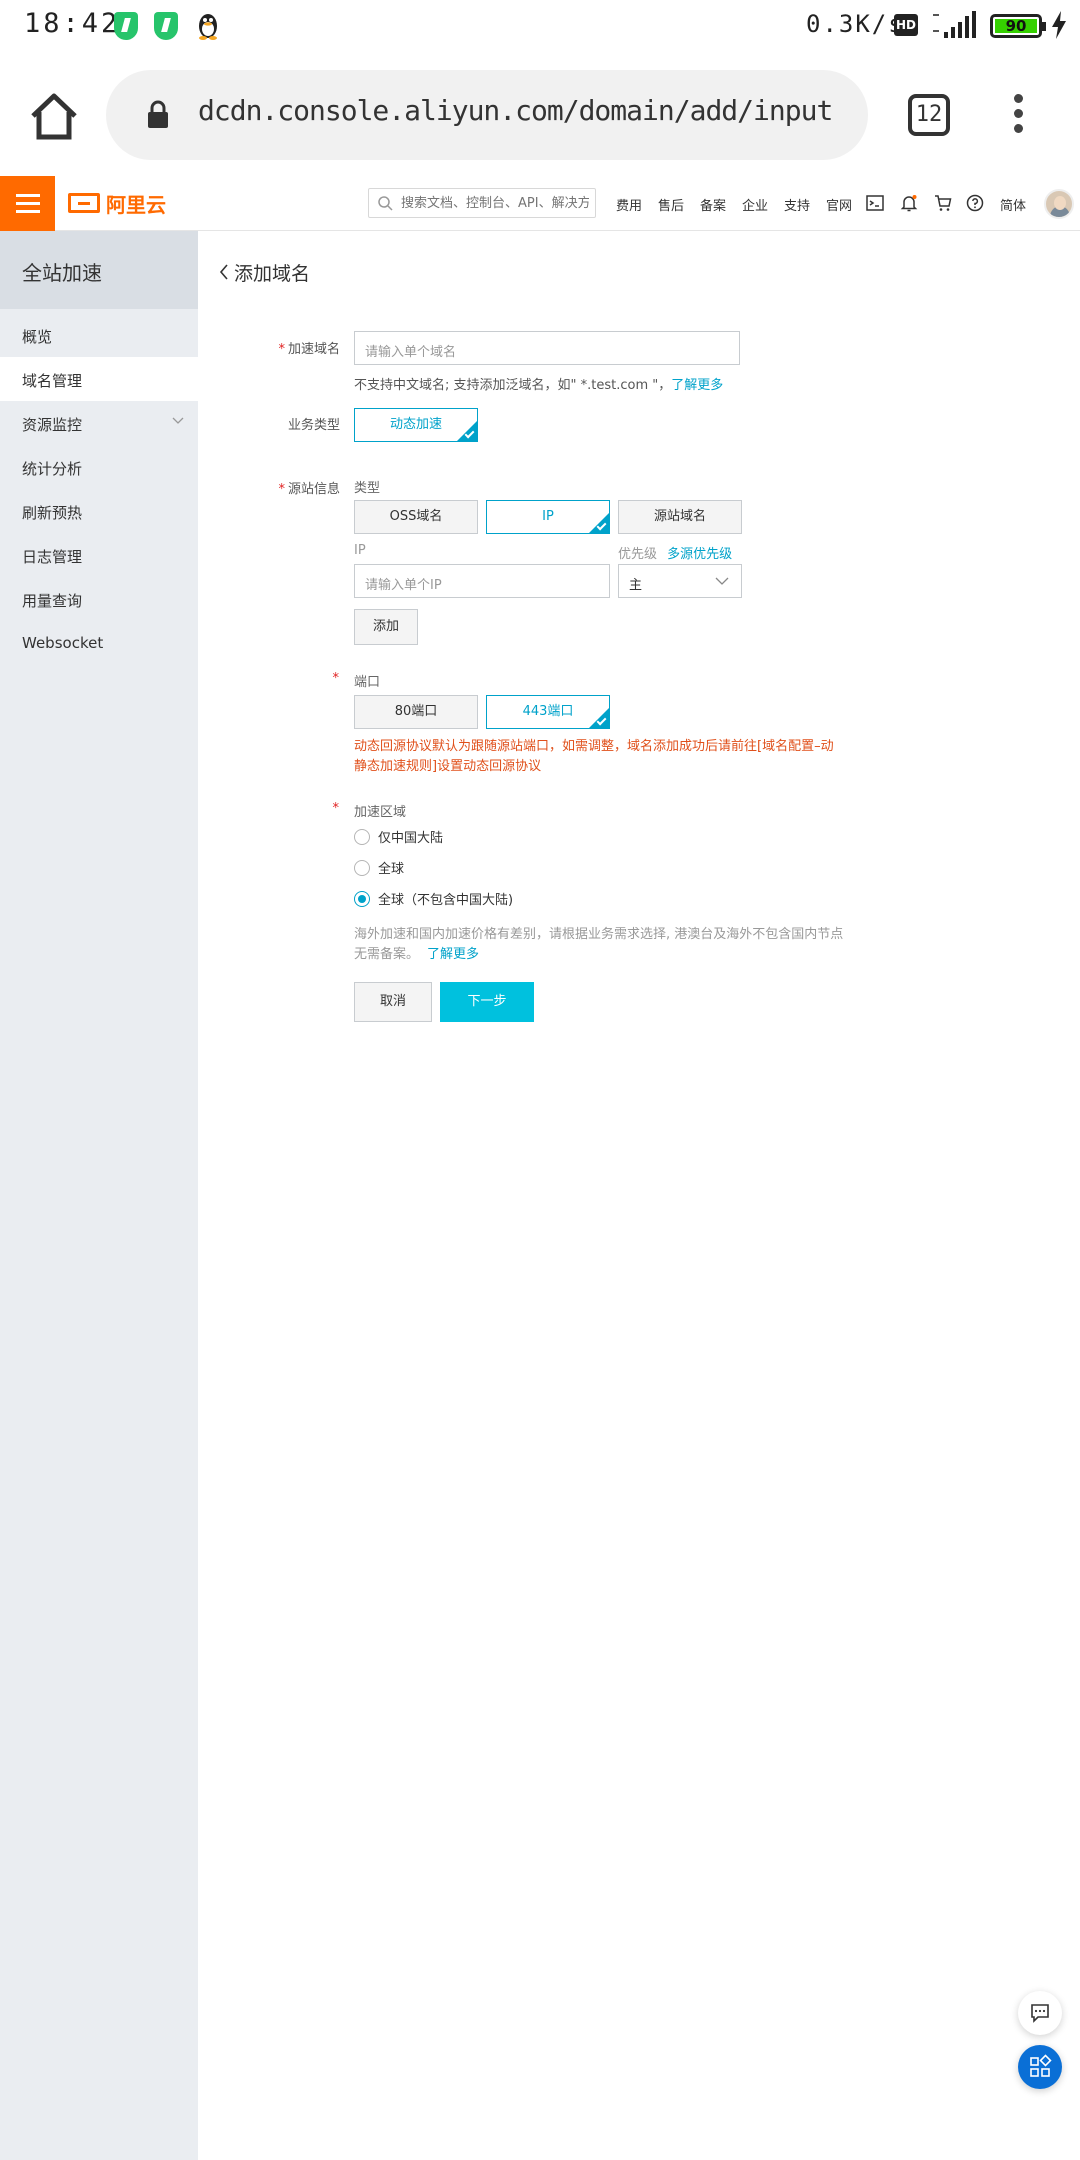  What do you see at coordinates (909, 203) in the screenshot?
I see `notification-bell-icon` at bounding box center [909, 203].